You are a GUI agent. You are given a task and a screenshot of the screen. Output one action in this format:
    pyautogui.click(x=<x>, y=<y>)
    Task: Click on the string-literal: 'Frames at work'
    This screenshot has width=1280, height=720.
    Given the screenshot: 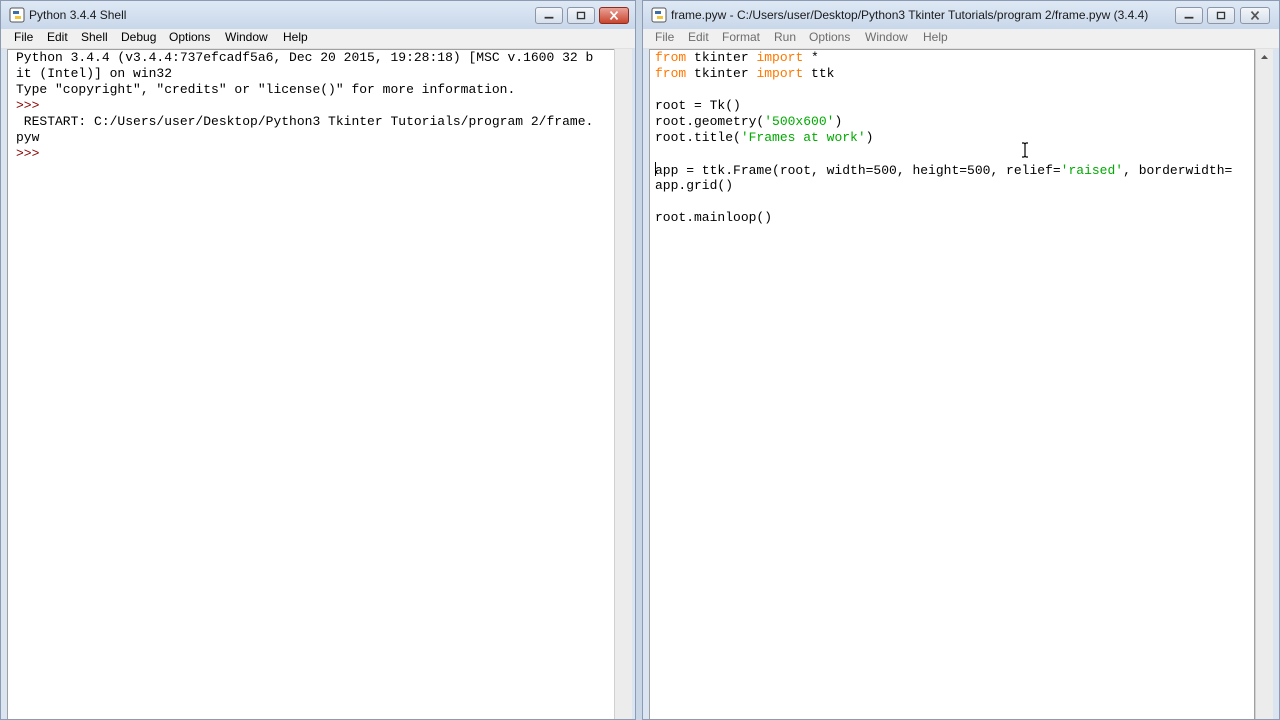 What is the action you would take?
    pyautogui.click(x=803, y=137)
    